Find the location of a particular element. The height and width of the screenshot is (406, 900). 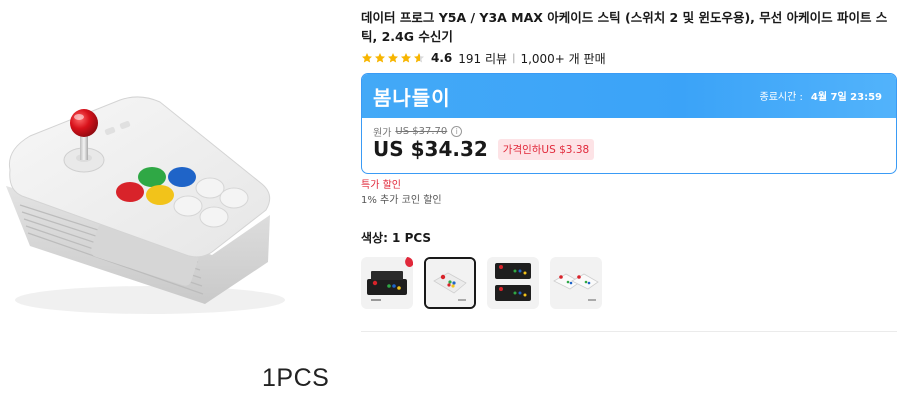

rating-score: 4.6 is located at coordinates (442, 58).